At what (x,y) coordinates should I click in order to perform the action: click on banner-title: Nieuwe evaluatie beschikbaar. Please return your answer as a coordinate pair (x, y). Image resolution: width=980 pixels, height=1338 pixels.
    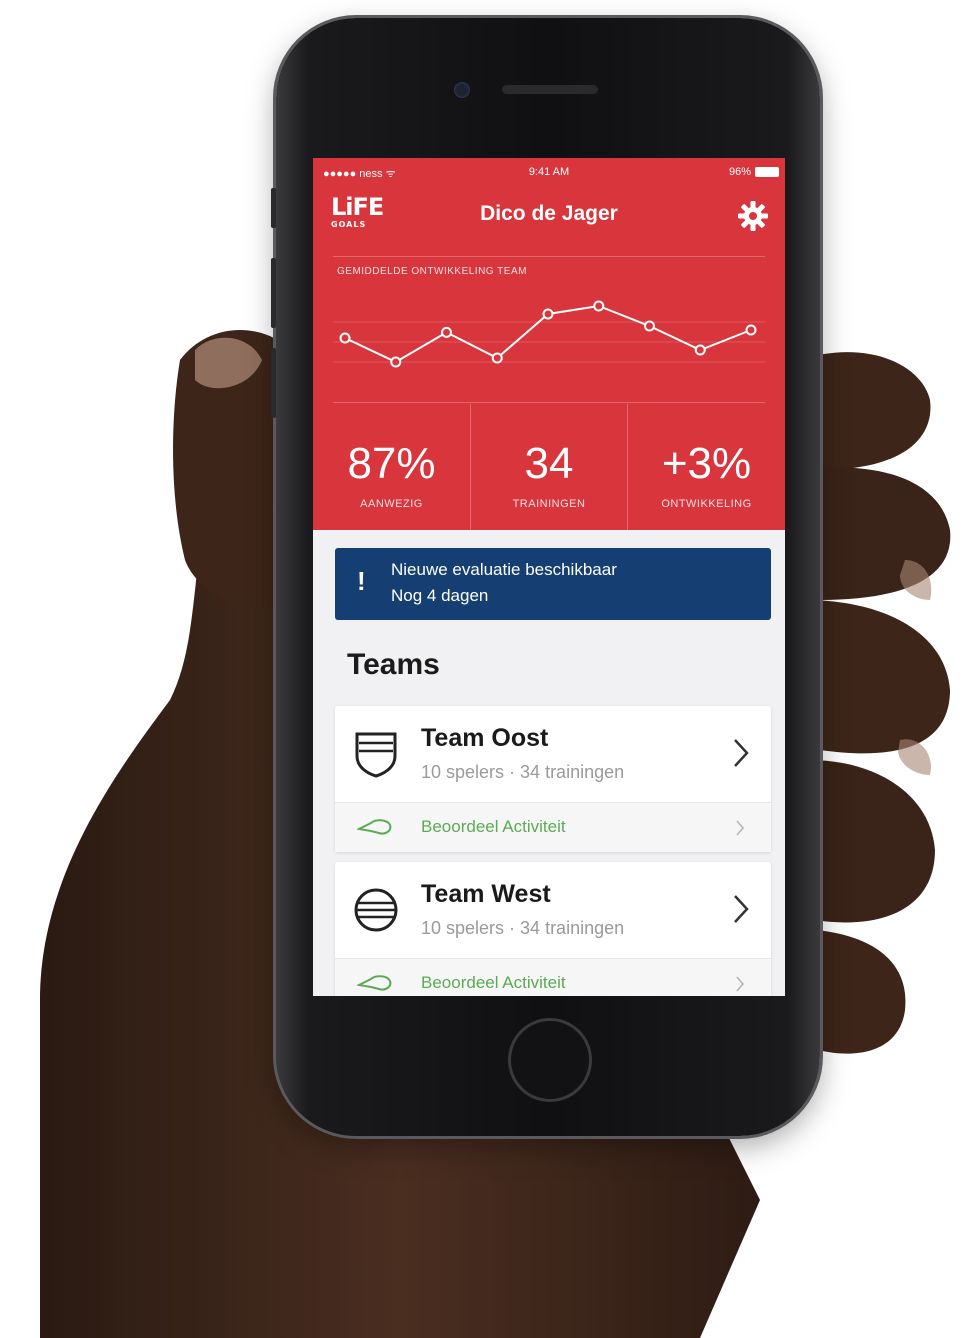
    Looking at the image, I should click on (504, 569).